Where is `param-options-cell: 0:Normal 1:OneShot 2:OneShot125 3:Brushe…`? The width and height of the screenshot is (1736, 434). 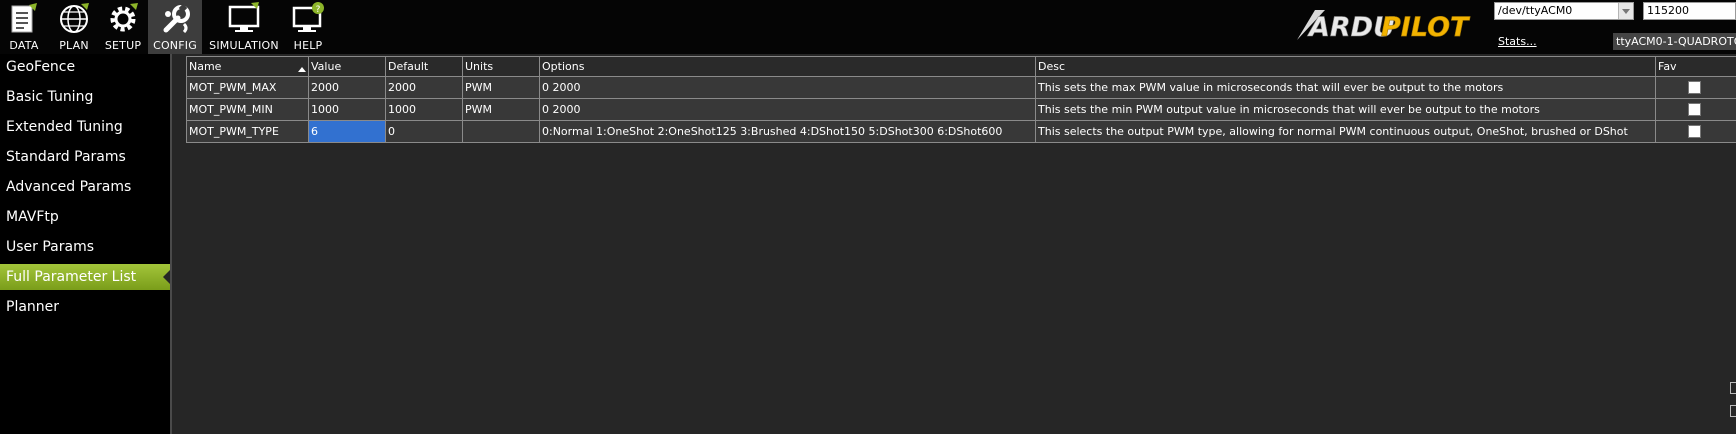
param-options-cell: 0:Normal 1:OneShot 2:OneShot125 3:Brushe… is located at coordinates (787, 131).